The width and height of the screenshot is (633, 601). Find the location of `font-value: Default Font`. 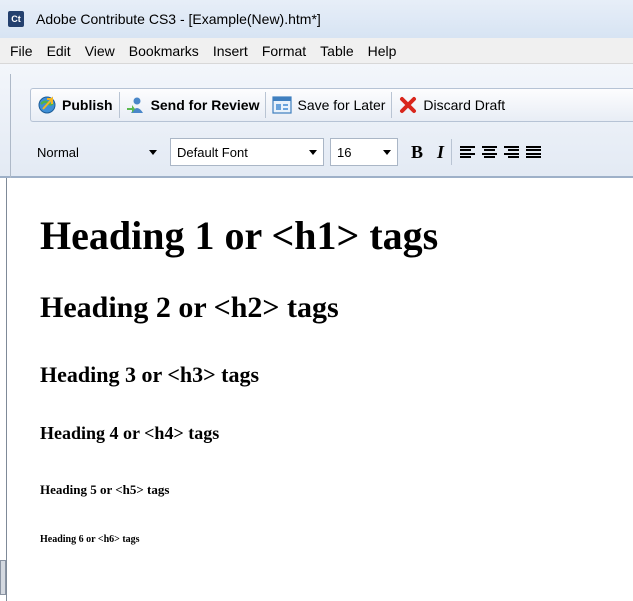

font-value: Default Font is located at coordinates (212, 152).